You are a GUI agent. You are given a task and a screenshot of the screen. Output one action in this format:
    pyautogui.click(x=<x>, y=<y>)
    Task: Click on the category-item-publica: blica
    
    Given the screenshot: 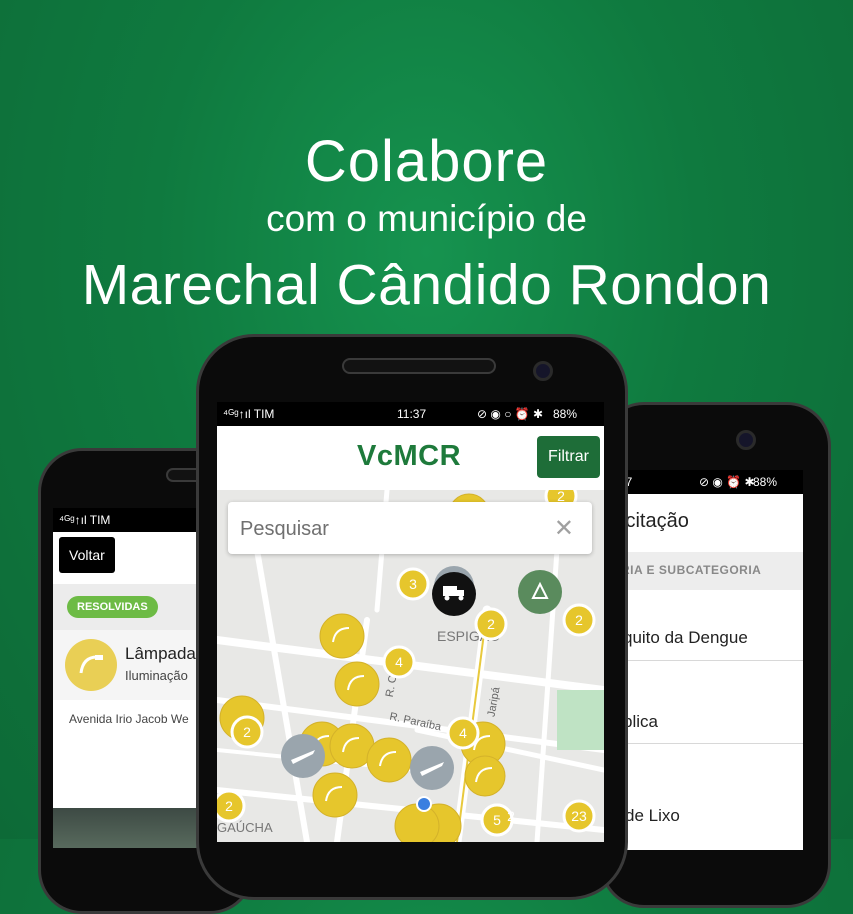 What is the action you would take?
    pyautogui.click(x=640, y=722)
    